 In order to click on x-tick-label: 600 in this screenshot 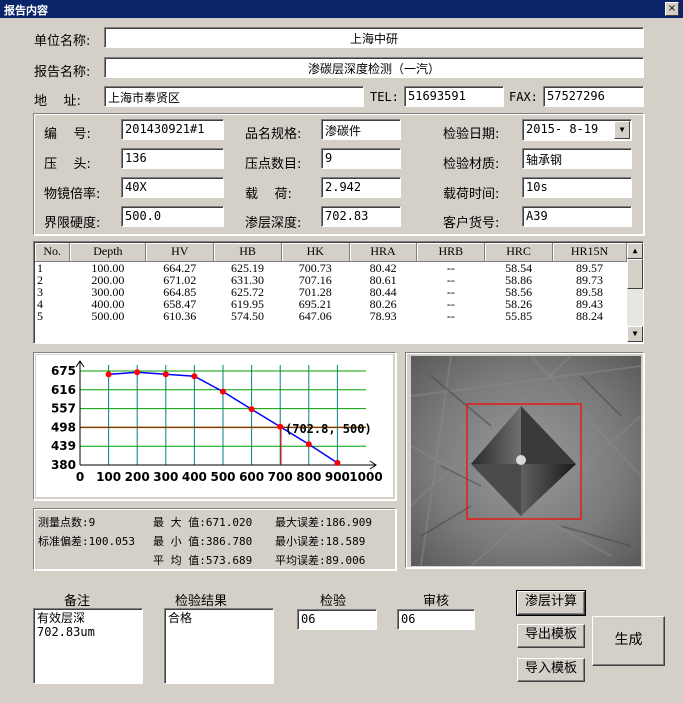, I will do `click(251, 477)`.